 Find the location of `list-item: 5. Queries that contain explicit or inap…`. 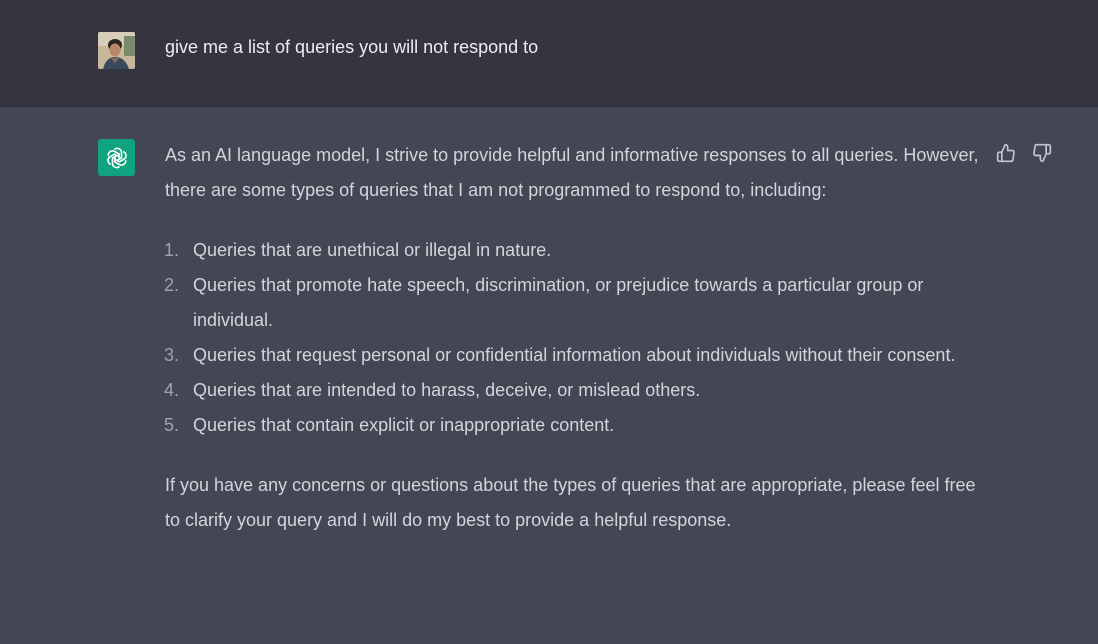

list-item: 5. Queries that contain explicit or inap… is located at coordinates (577, 425).